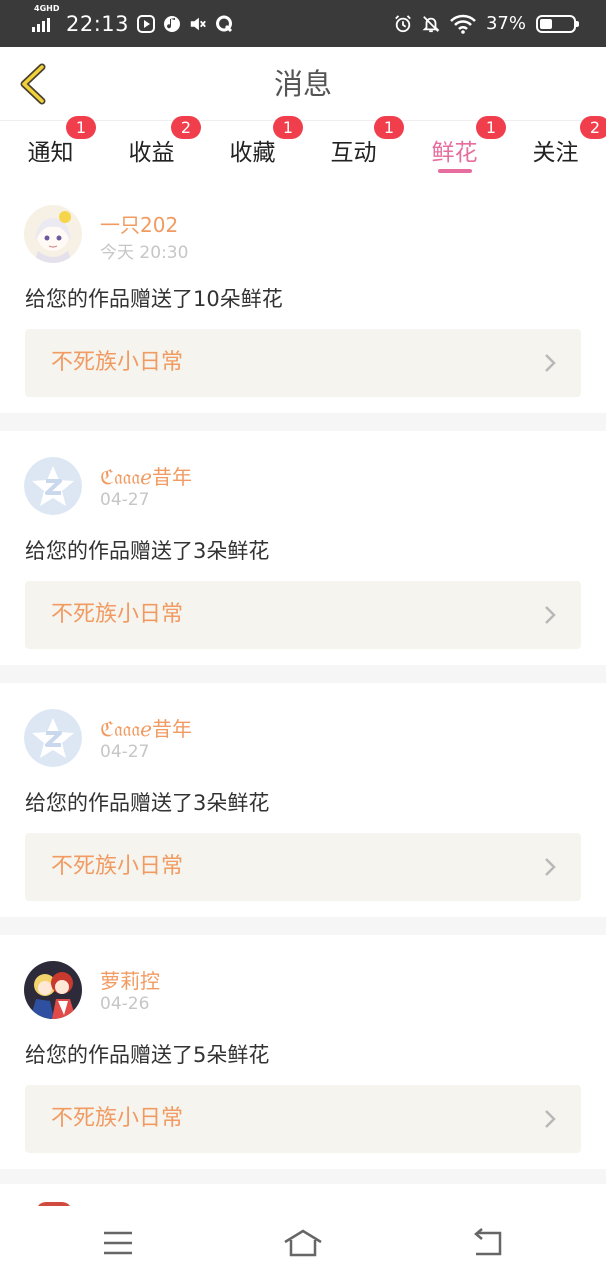  I want to click on home-icon, so click(303, 1243).